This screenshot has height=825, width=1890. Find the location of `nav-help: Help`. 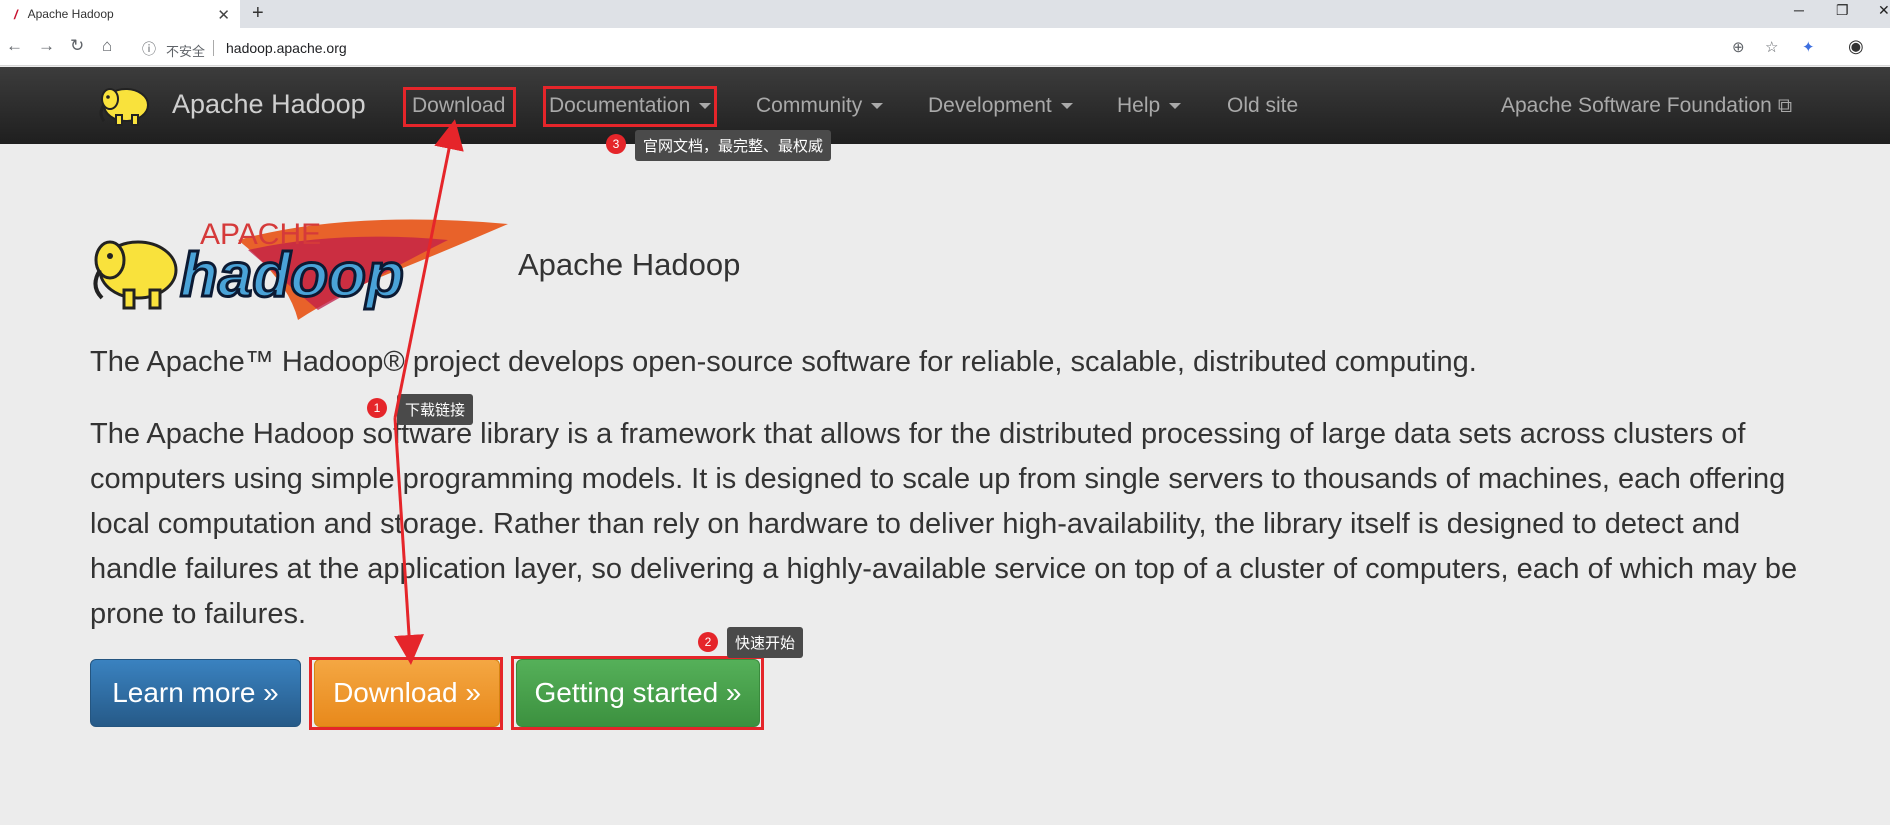

nav-help: Help is located at coordinates (1149, 106).